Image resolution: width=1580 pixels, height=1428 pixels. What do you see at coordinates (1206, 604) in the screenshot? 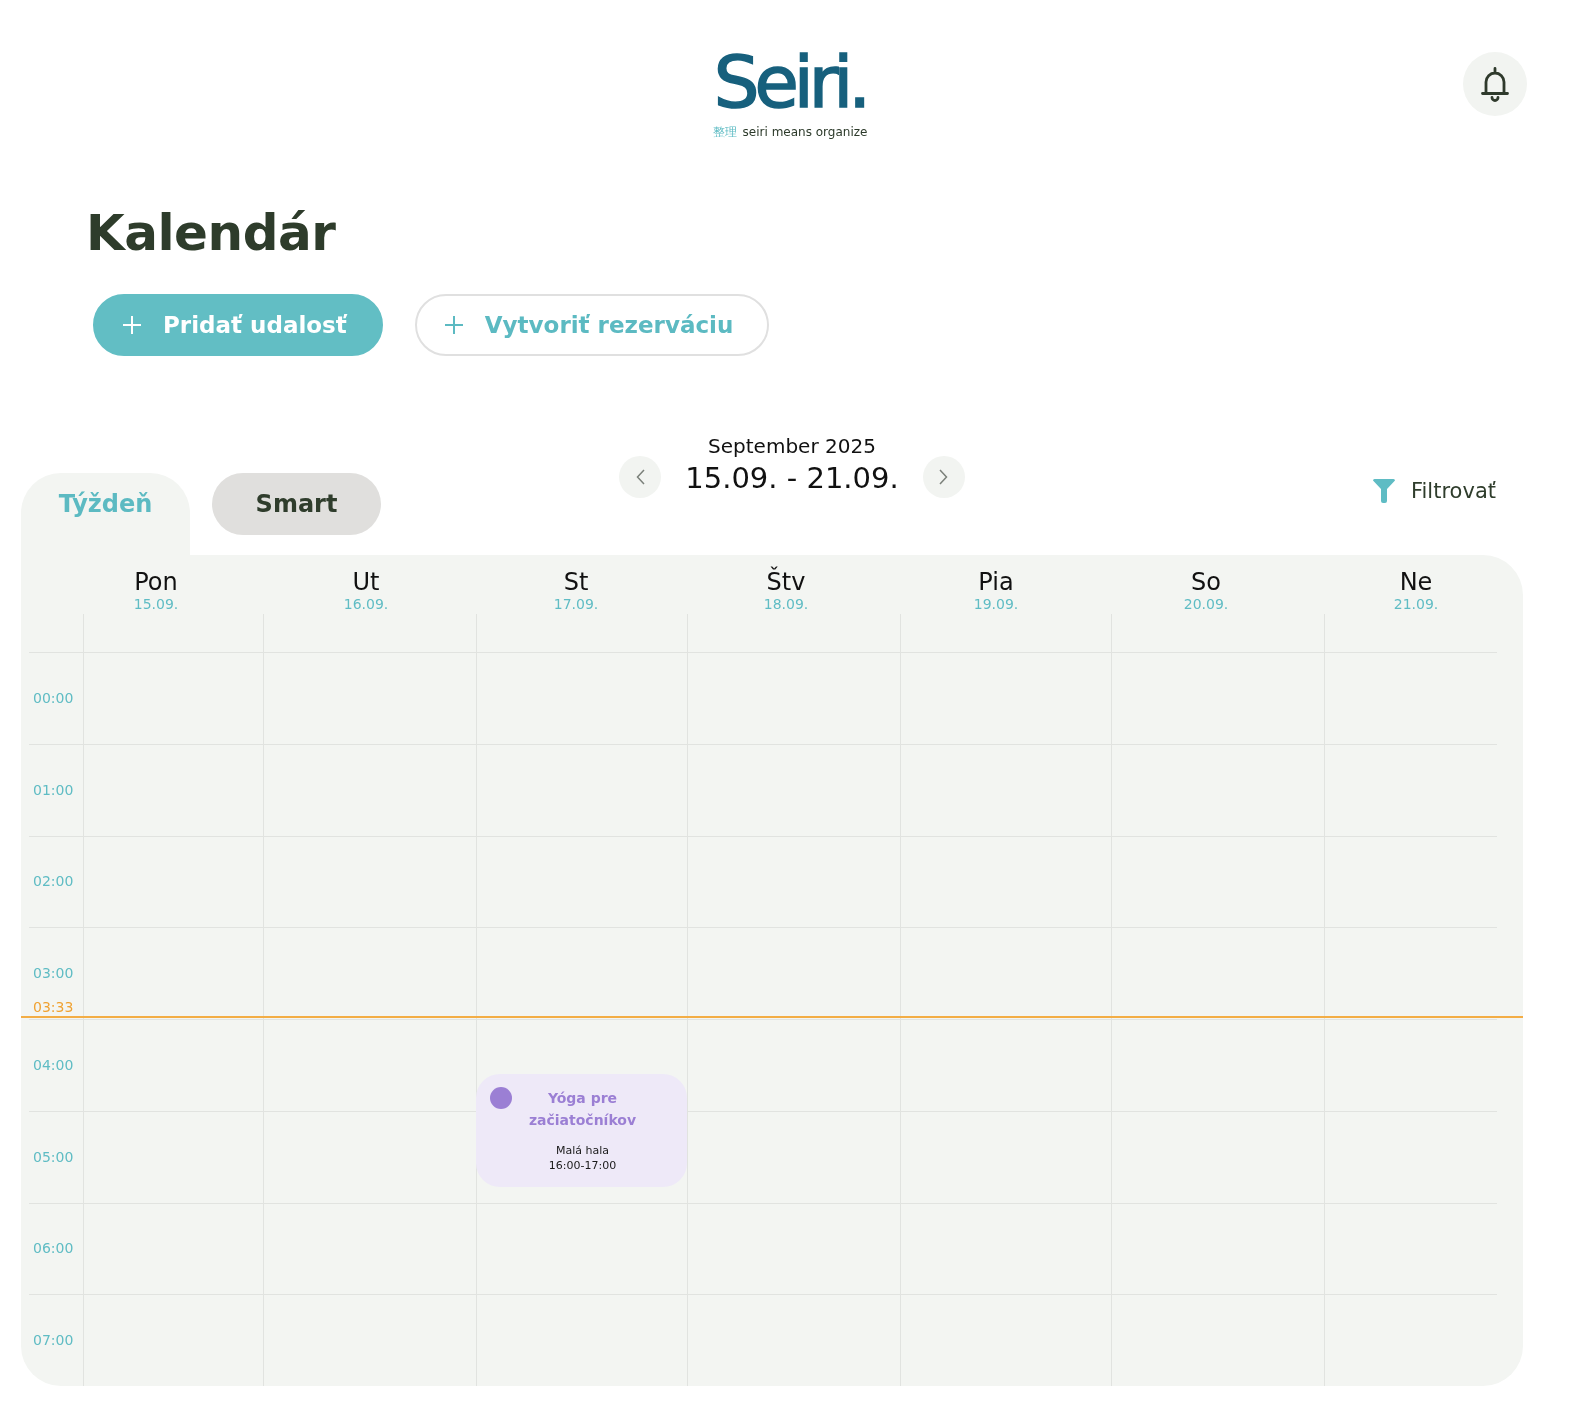
I see `day-date: 20.09.` at bounding box center [1206, 604].